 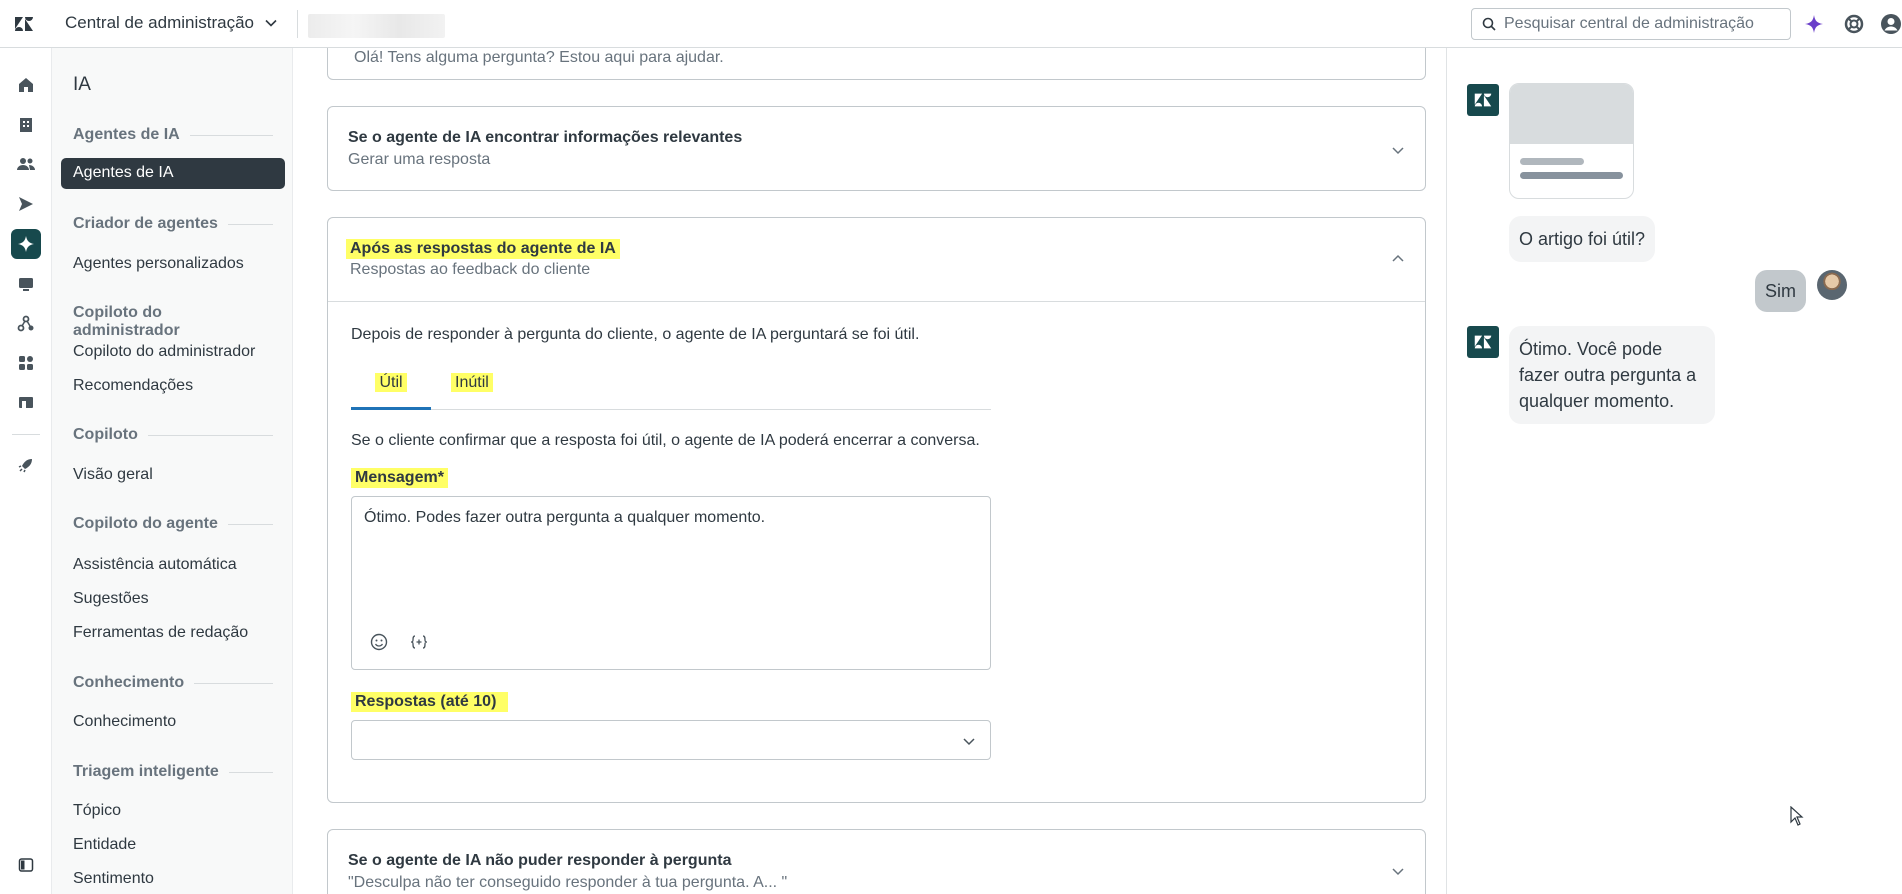 I want to click on monitor-icon, so click(x=26, y=284).